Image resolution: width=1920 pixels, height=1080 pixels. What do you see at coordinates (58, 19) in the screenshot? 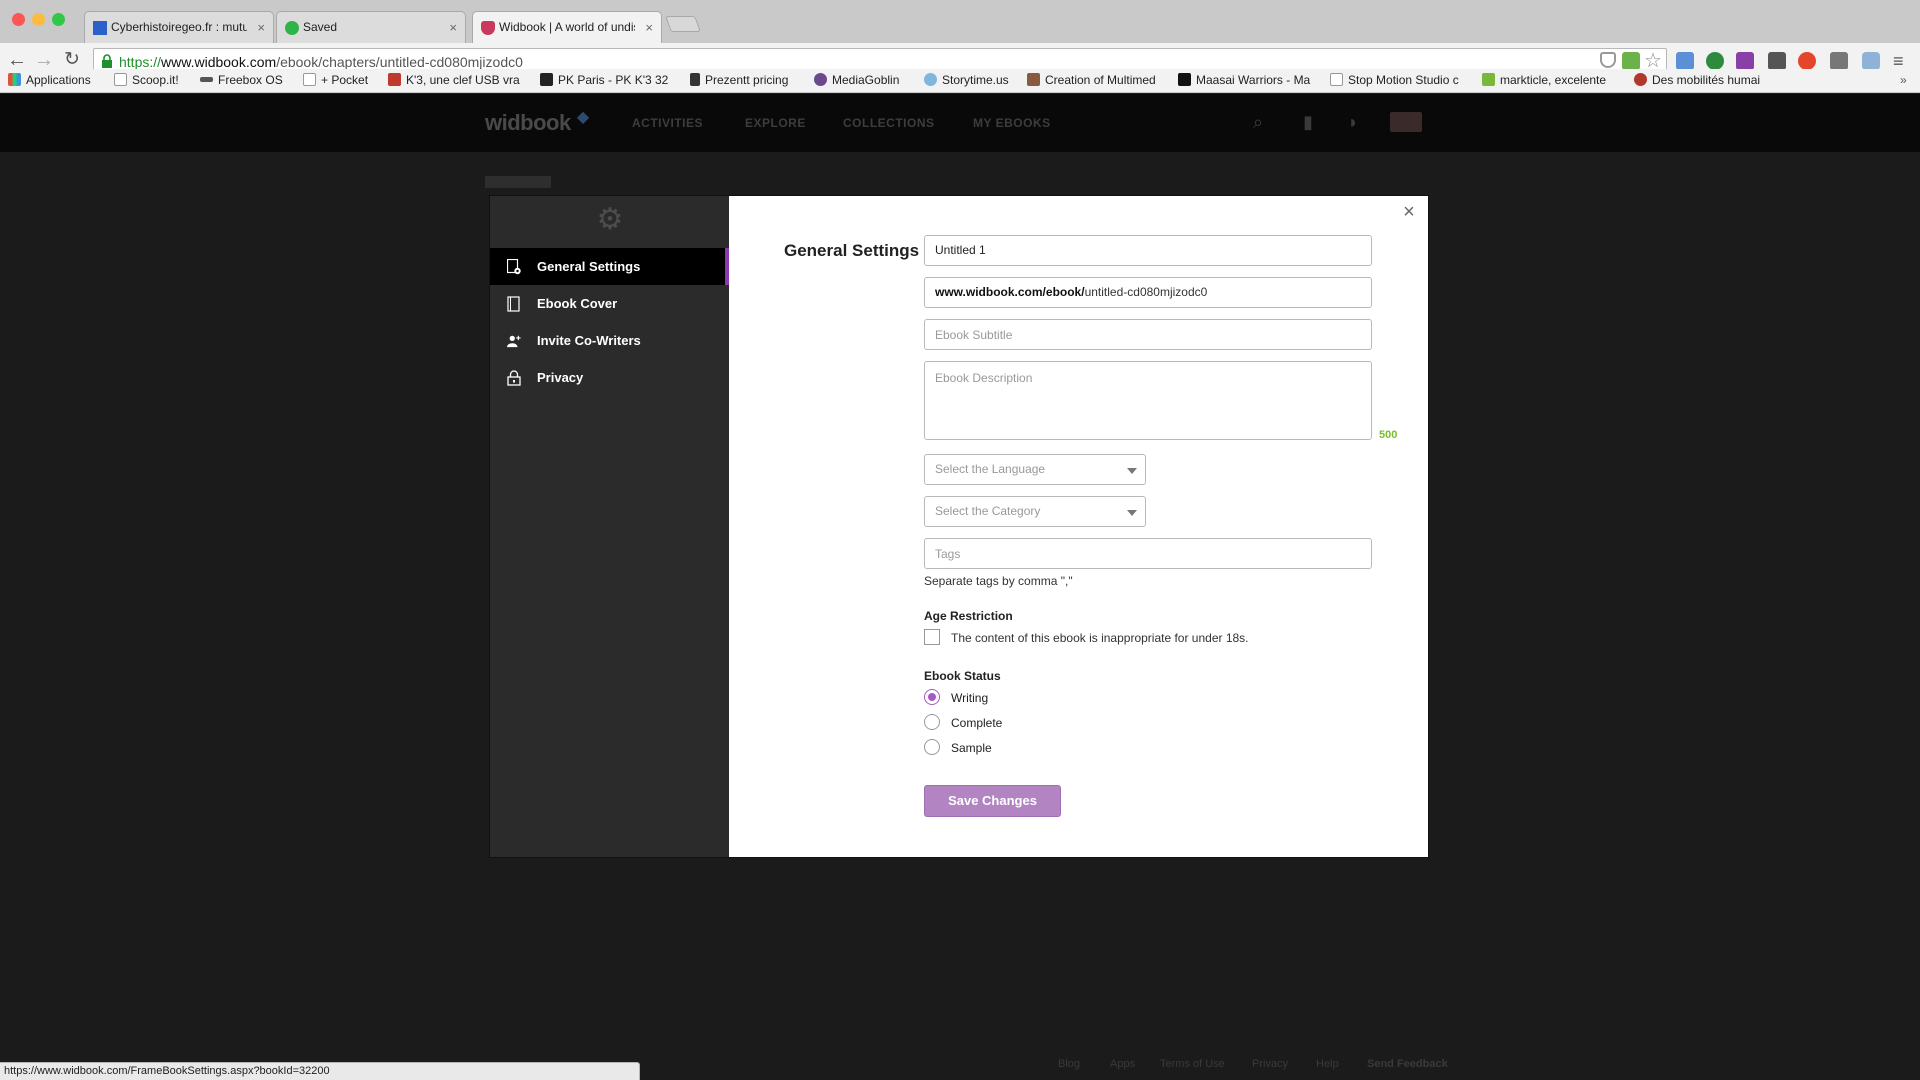
I see `window-zoom-button` at bounding box center [58, 19].